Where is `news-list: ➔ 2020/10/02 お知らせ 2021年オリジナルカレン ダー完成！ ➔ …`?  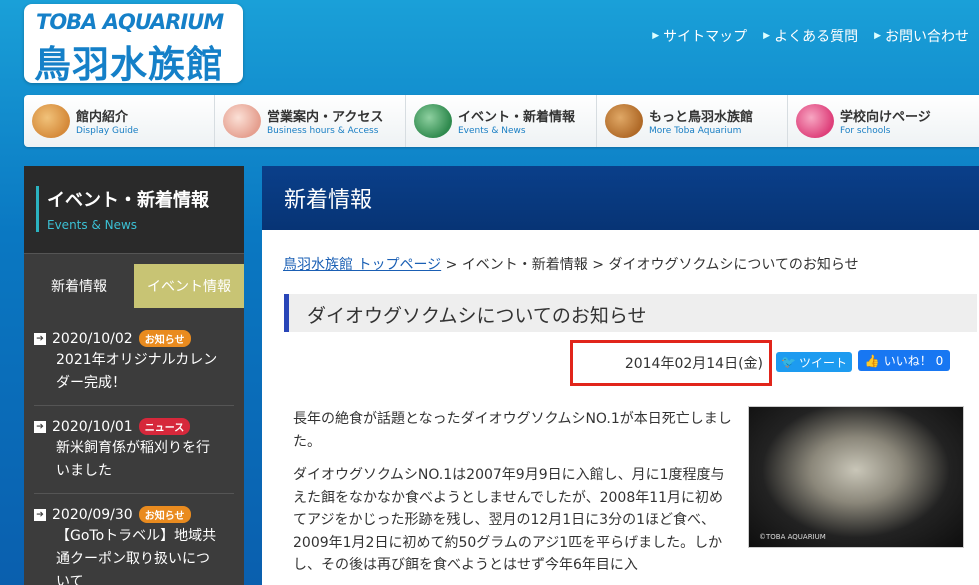
news-list: ➔ 2020/10/02 お知らせ 2021年オリジナルカレン ダー完成！ ➔ … is located at coordinates (134, 446).